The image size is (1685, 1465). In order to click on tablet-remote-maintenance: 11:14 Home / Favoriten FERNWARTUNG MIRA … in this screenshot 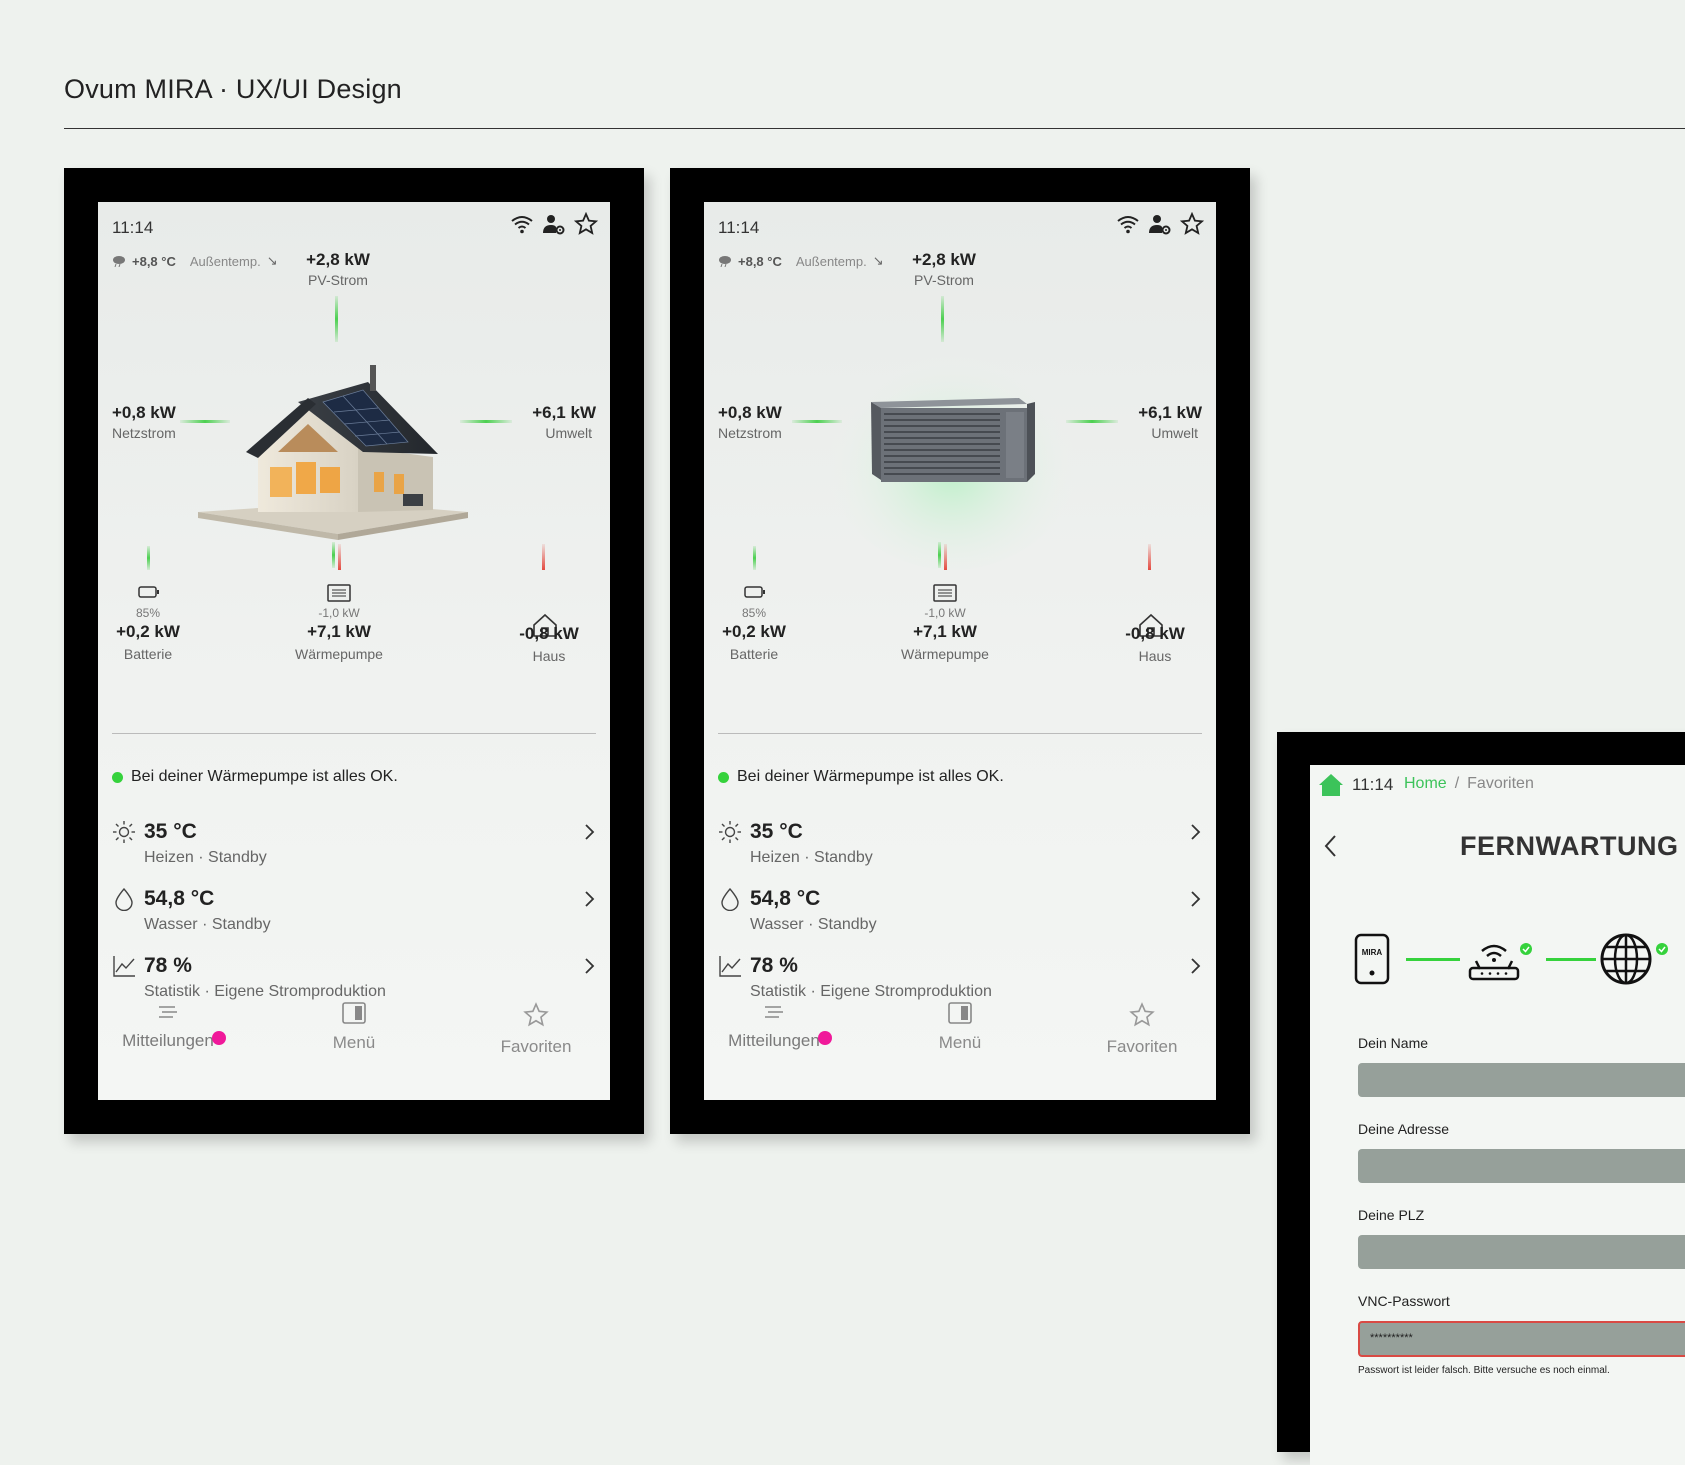, I will do `click(1481, 1098)`.